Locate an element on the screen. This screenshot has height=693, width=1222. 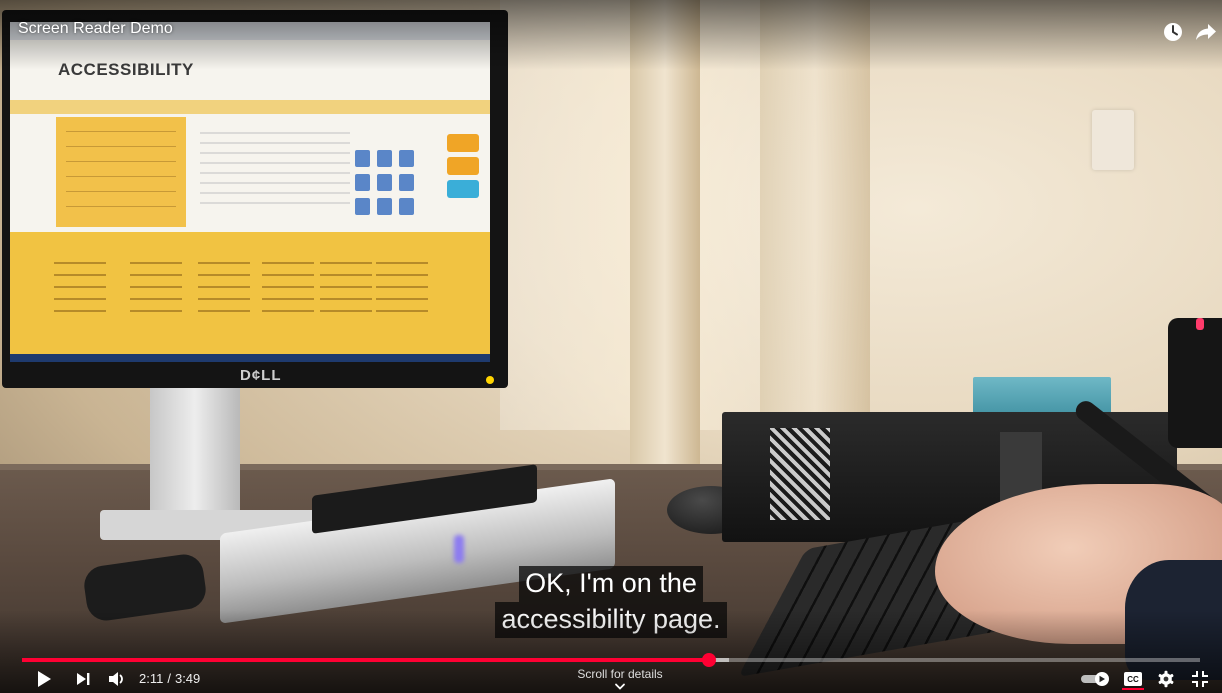
autoplay-toggle is located at coordinates (1096, 679).